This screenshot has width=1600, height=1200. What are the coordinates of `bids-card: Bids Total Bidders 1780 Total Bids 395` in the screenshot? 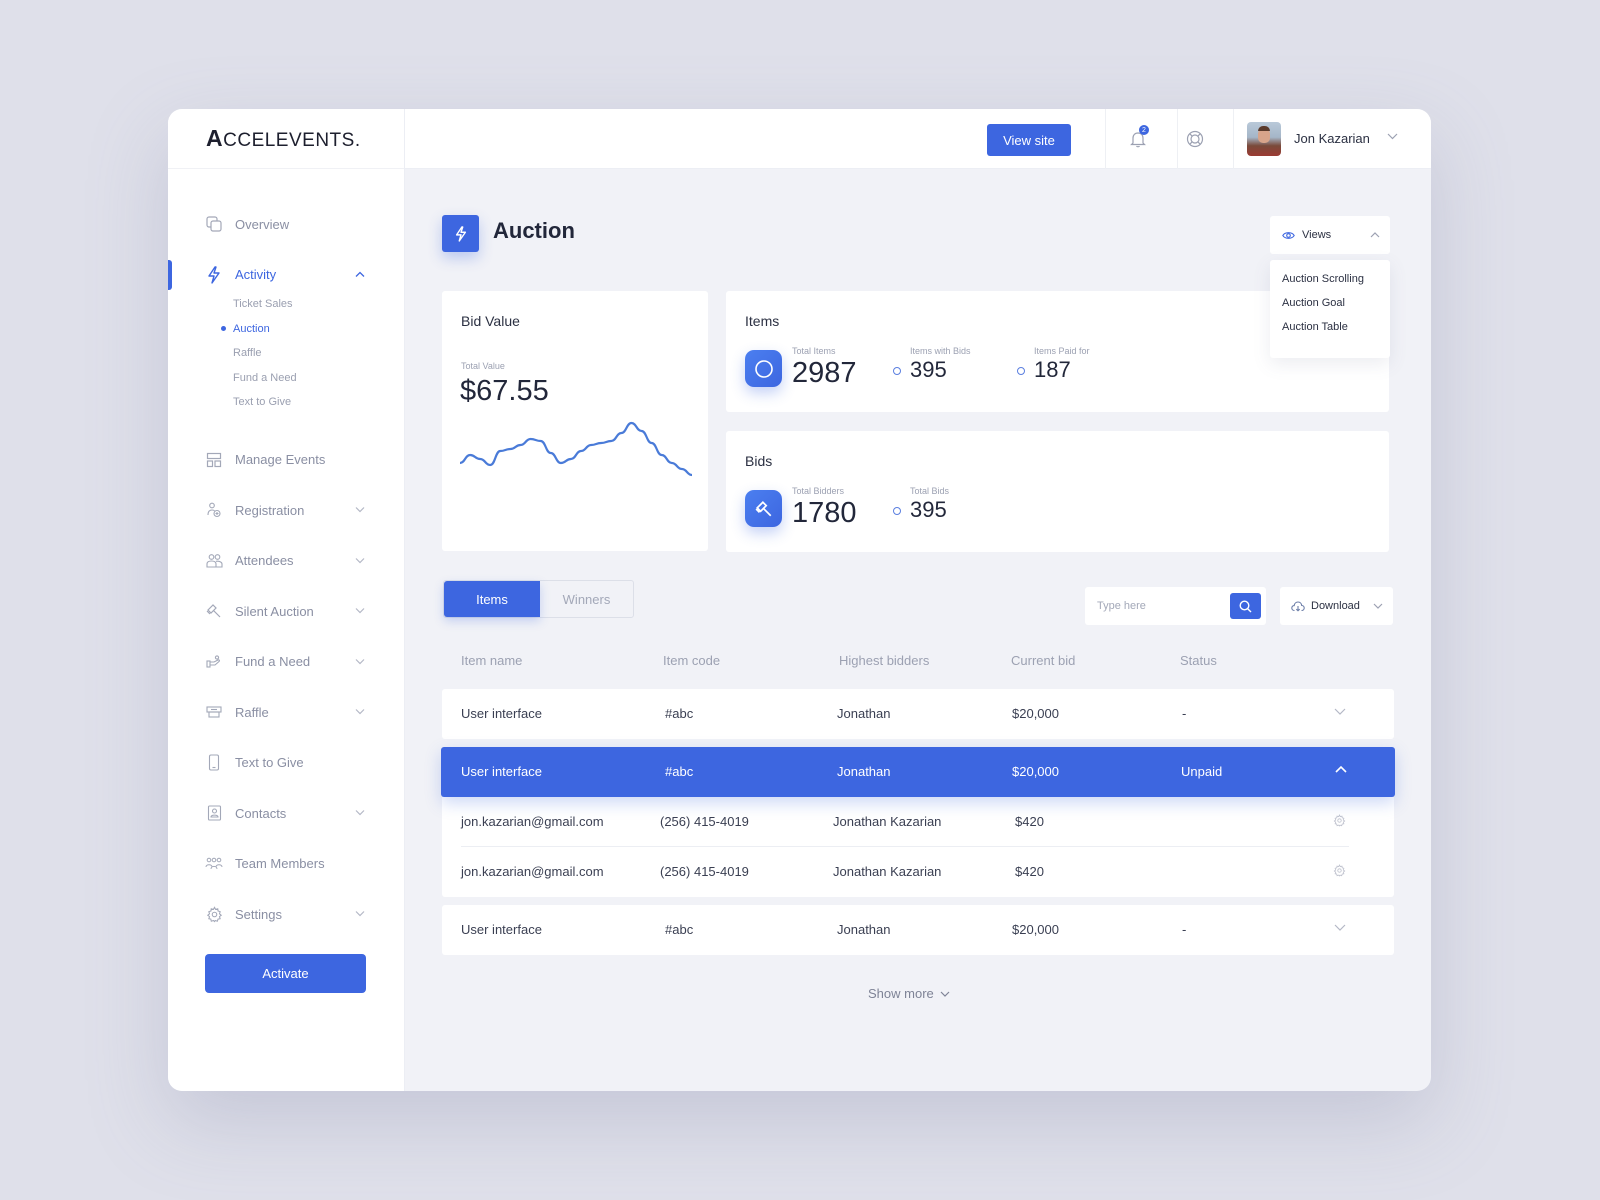 It's located at (1057, 491).